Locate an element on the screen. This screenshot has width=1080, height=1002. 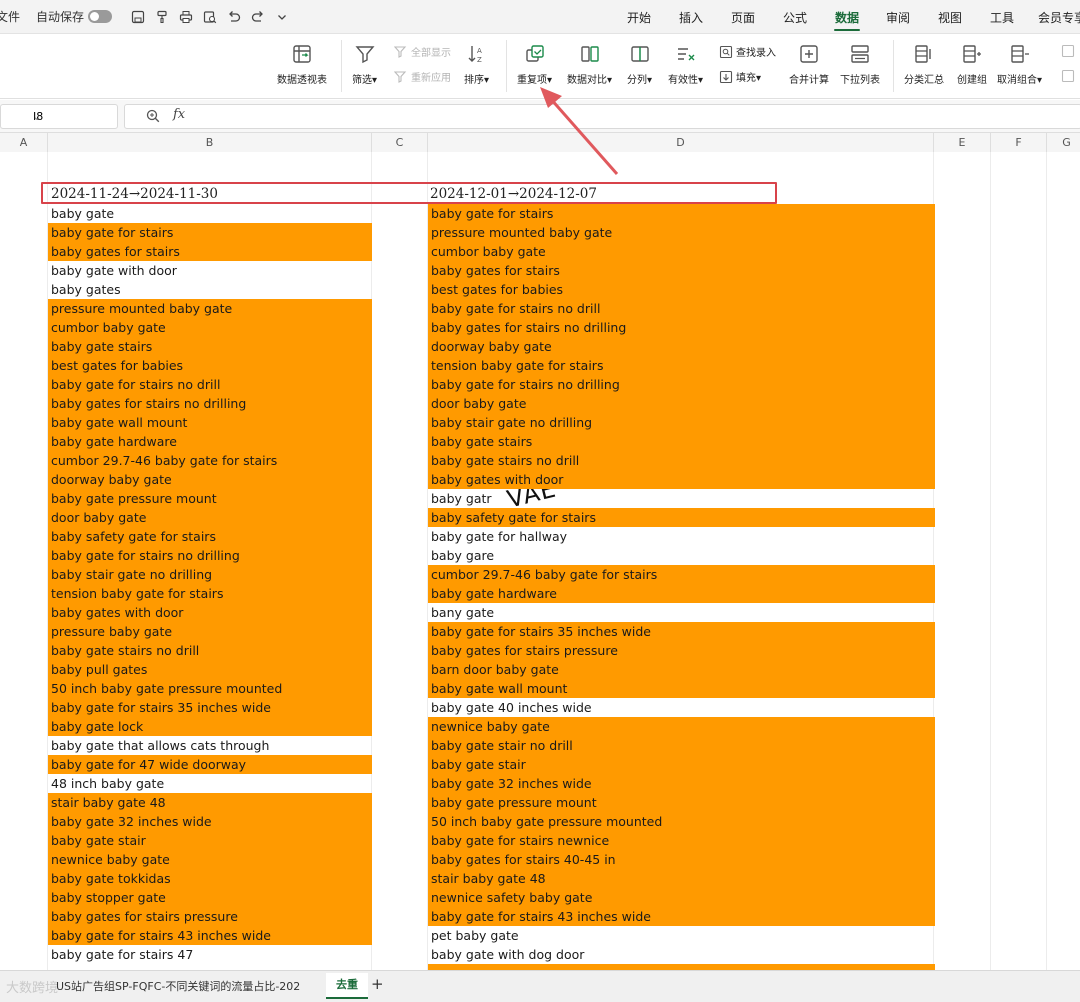
cell-b: door baby gate is located at coordinates (210, 517).